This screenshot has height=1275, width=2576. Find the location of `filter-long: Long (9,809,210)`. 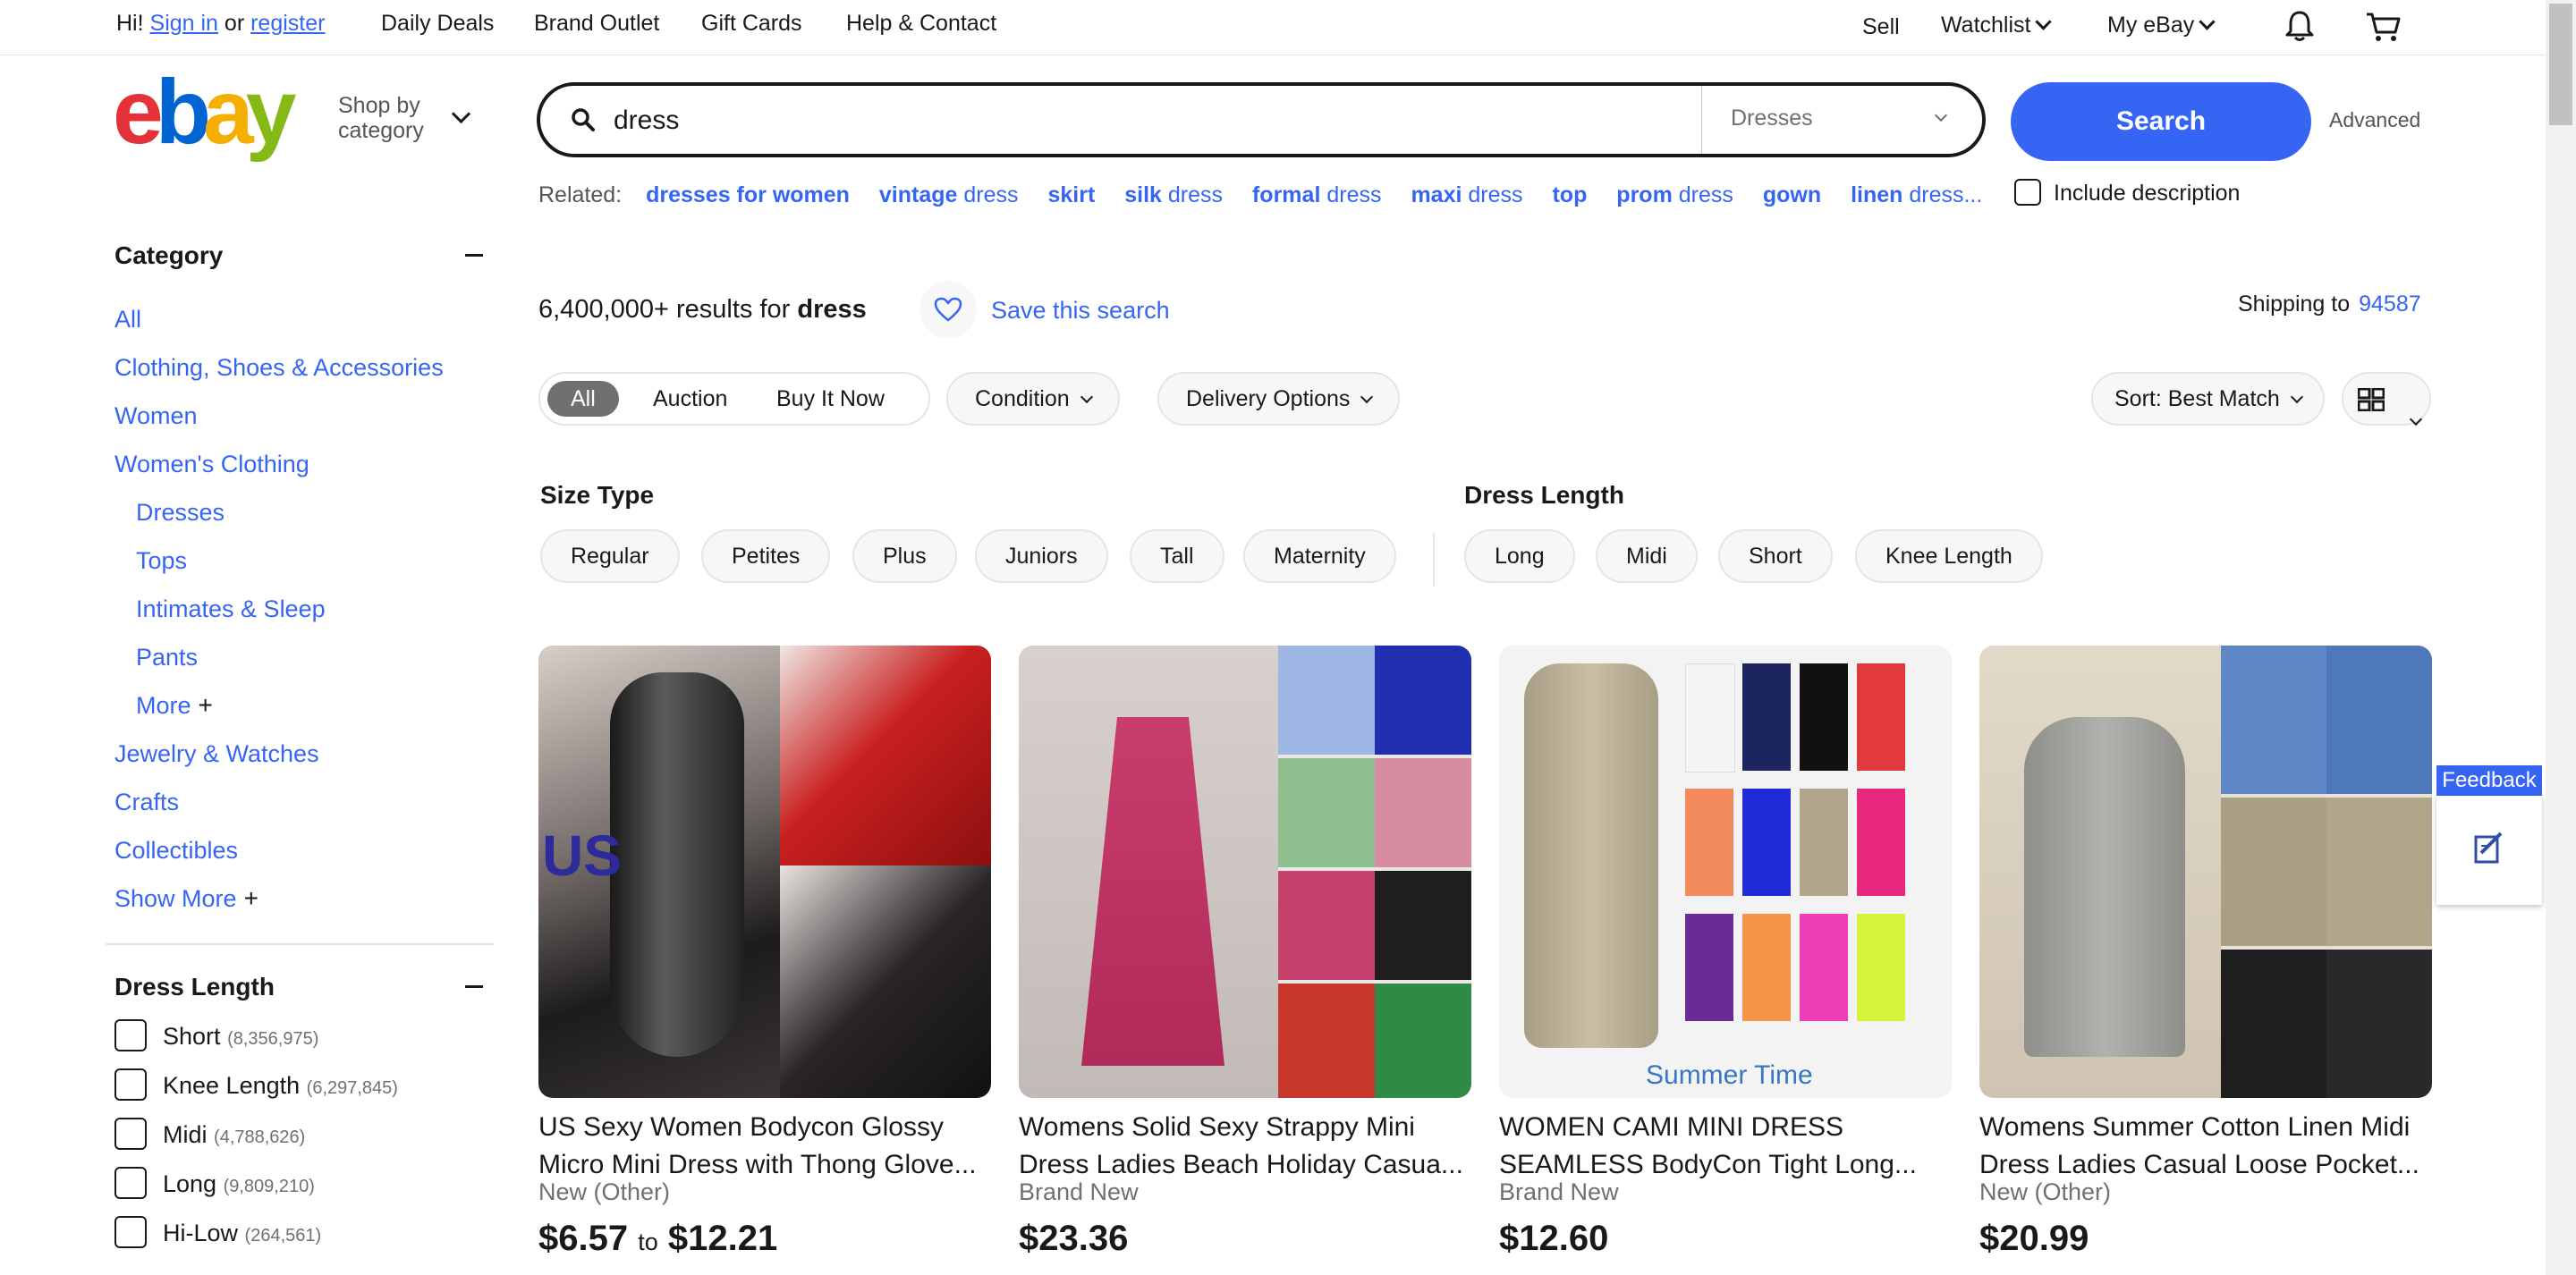

filter-long: Long (9,809,210) is located at coordinates (304, 1184).